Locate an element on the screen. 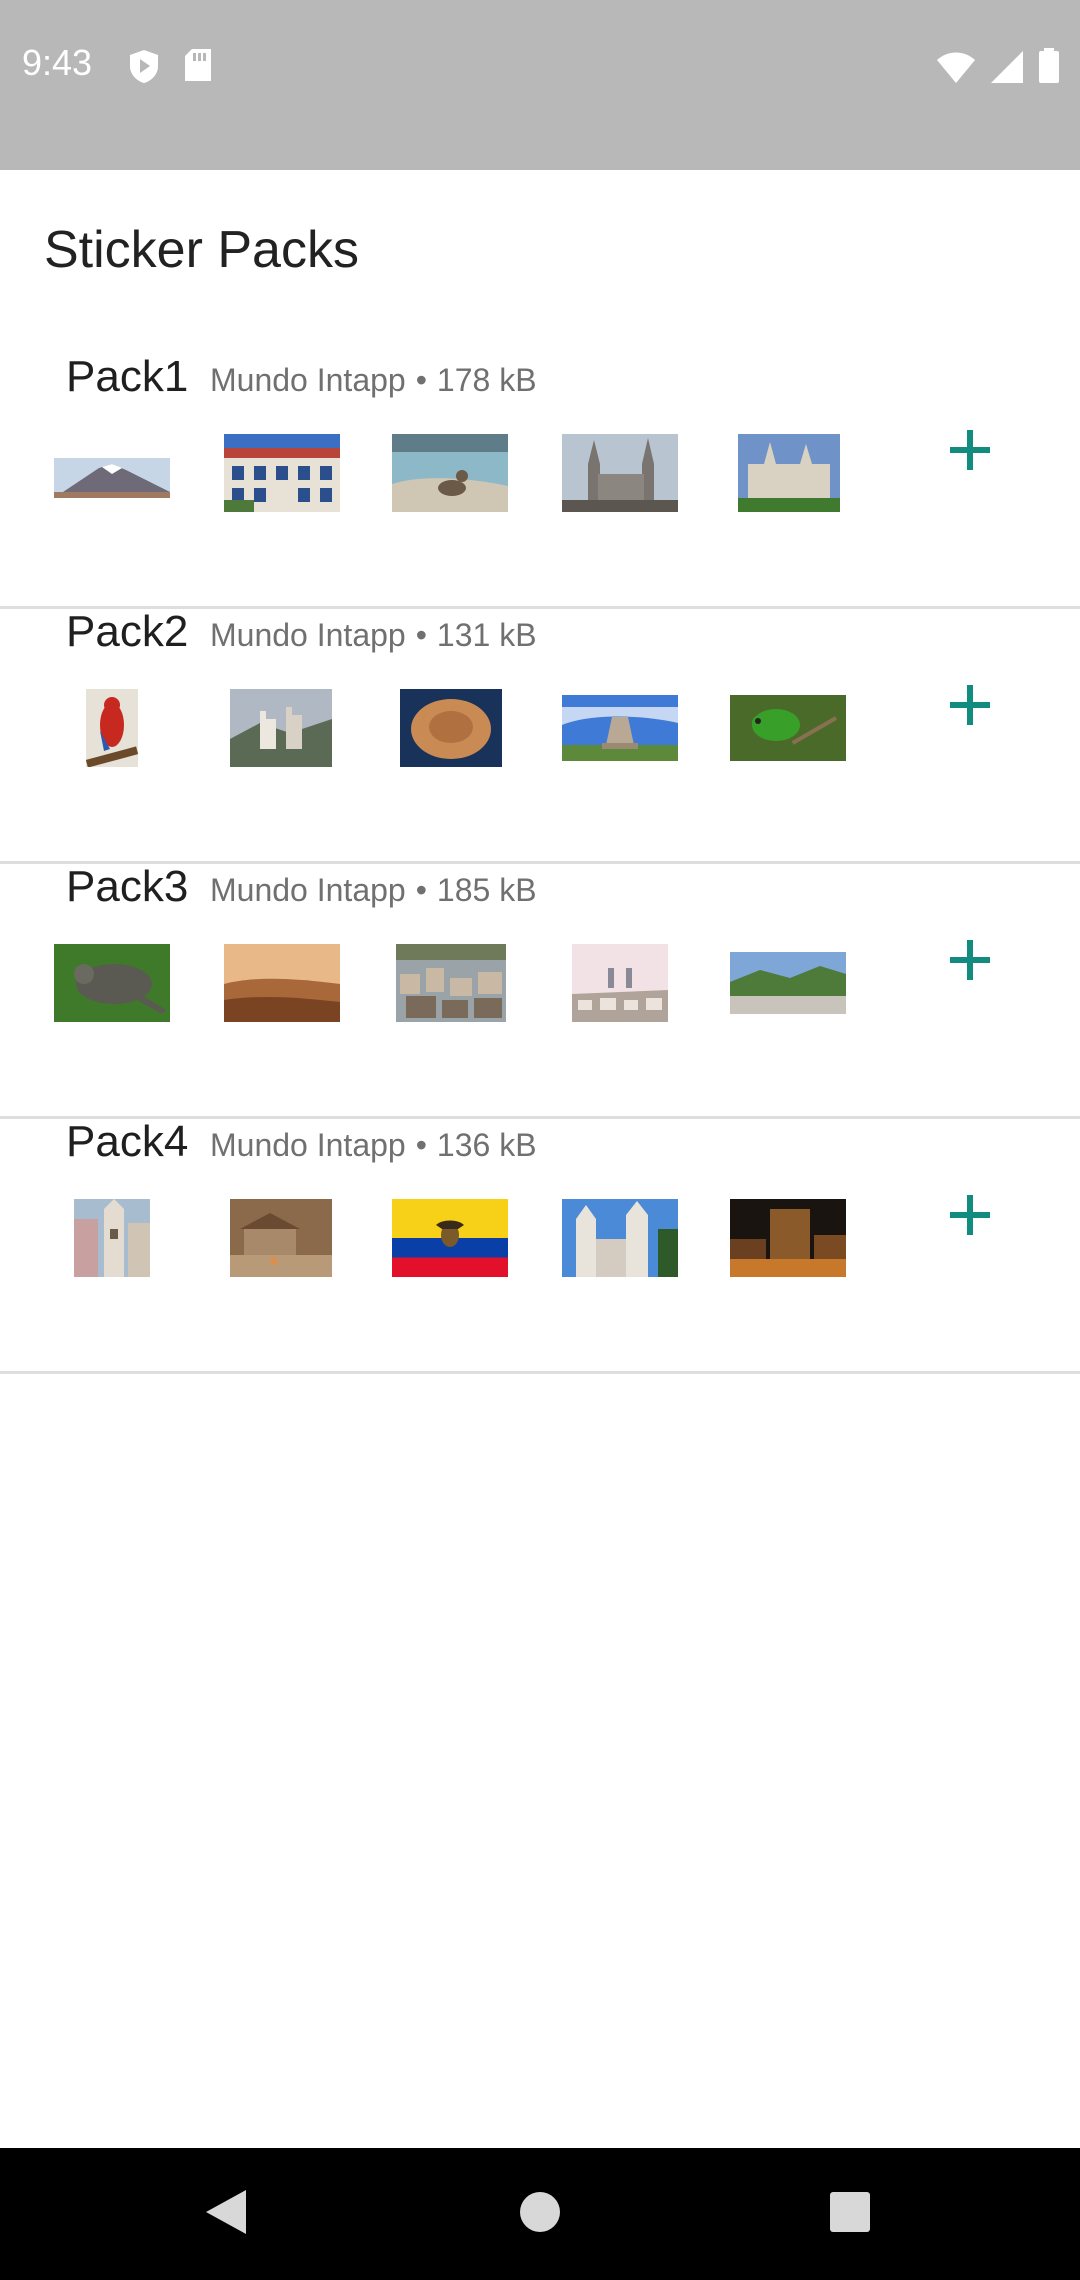 The image size is (1080, 2280). pack-name: Pack4 is located at coordinates (127, 1141).